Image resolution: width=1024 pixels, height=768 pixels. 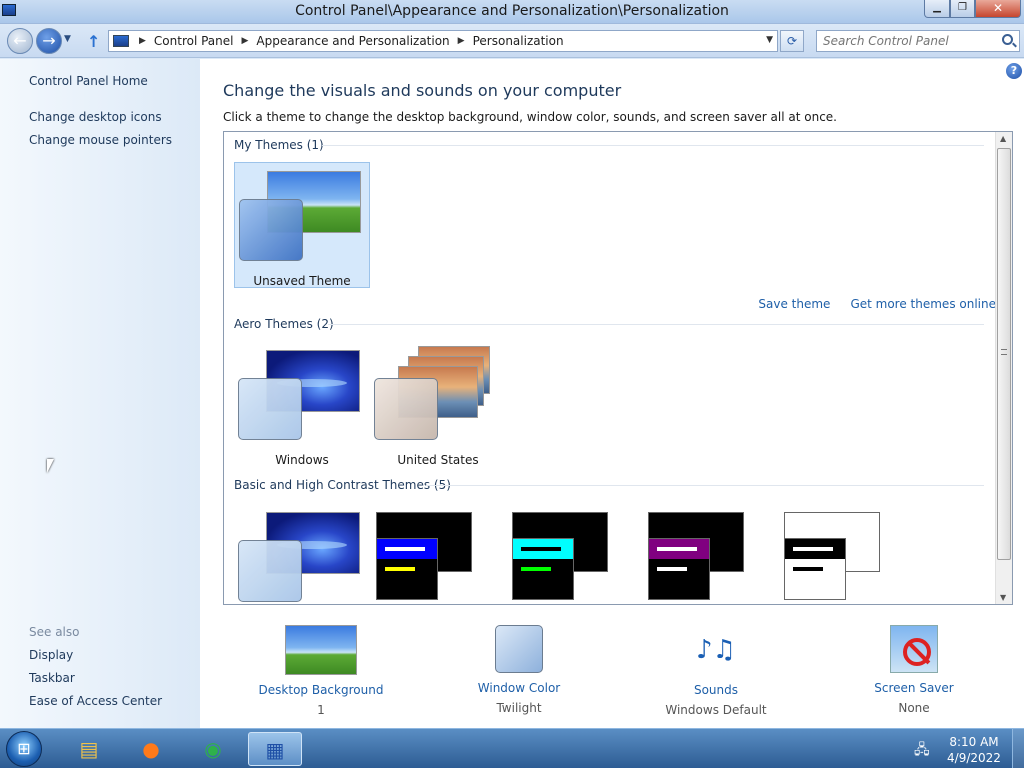 I want to click on screen-saver-value: None, so click(x=914, y=708).